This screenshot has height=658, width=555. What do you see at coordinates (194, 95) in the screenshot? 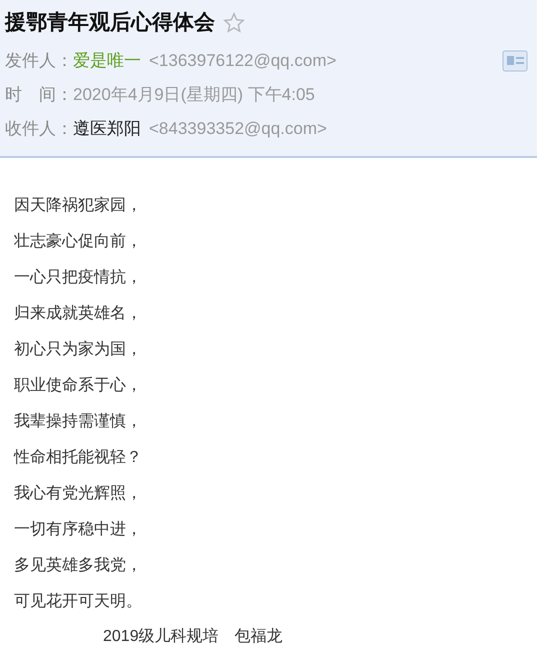
I see `sent-time: 2020年4月9日(星期四) 下午4:05` at bounding box center [194, 95].